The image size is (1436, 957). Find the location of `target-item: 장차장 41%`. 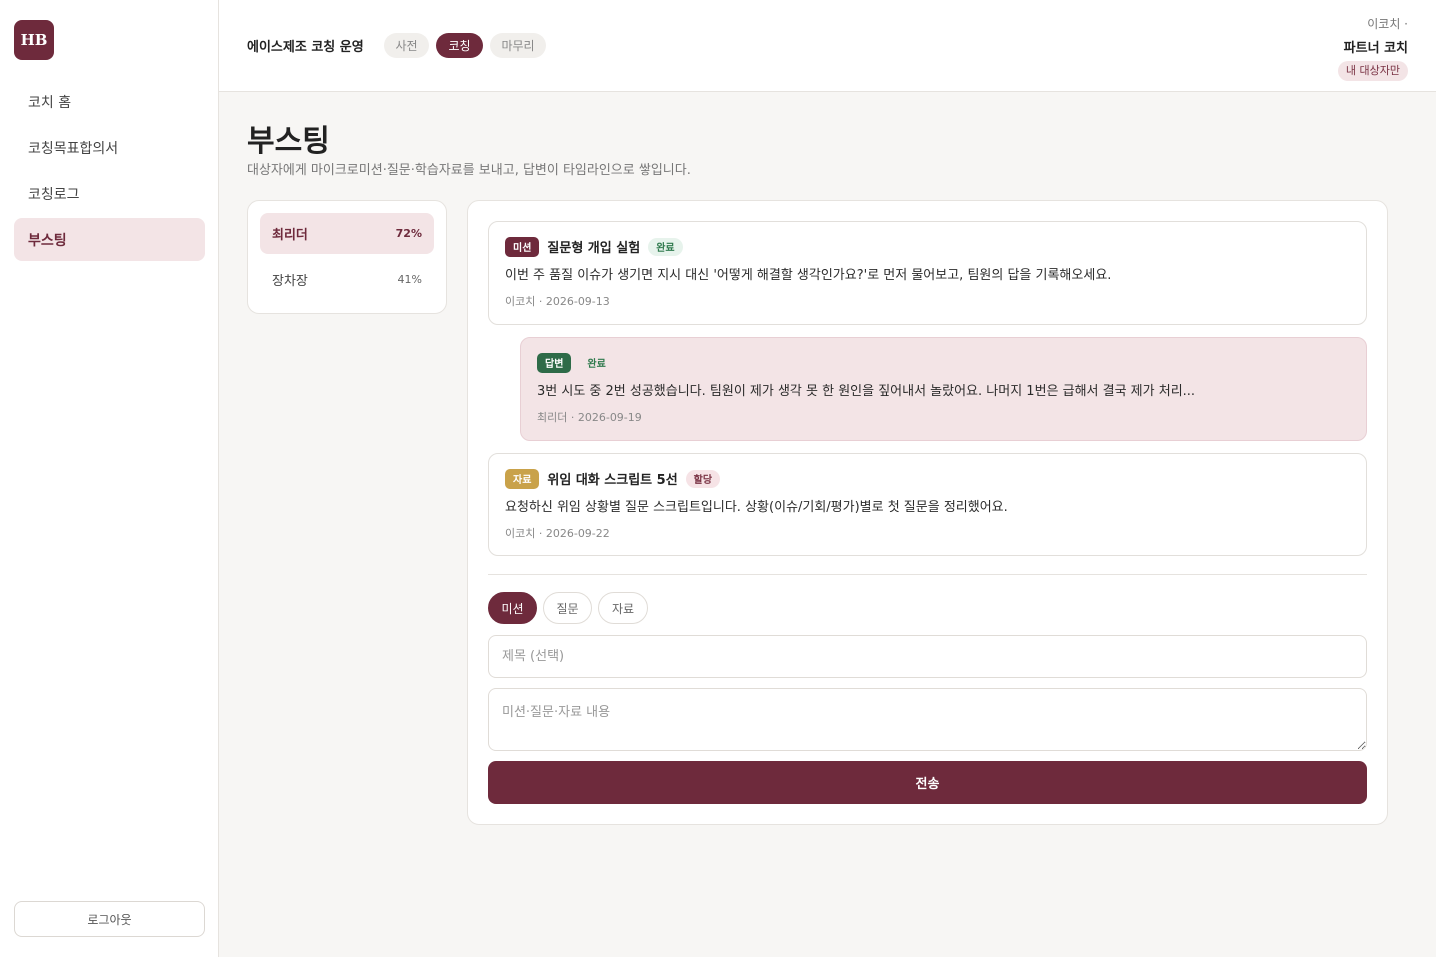

target-item: 장차장 41% is located at coordinates (347, 279).